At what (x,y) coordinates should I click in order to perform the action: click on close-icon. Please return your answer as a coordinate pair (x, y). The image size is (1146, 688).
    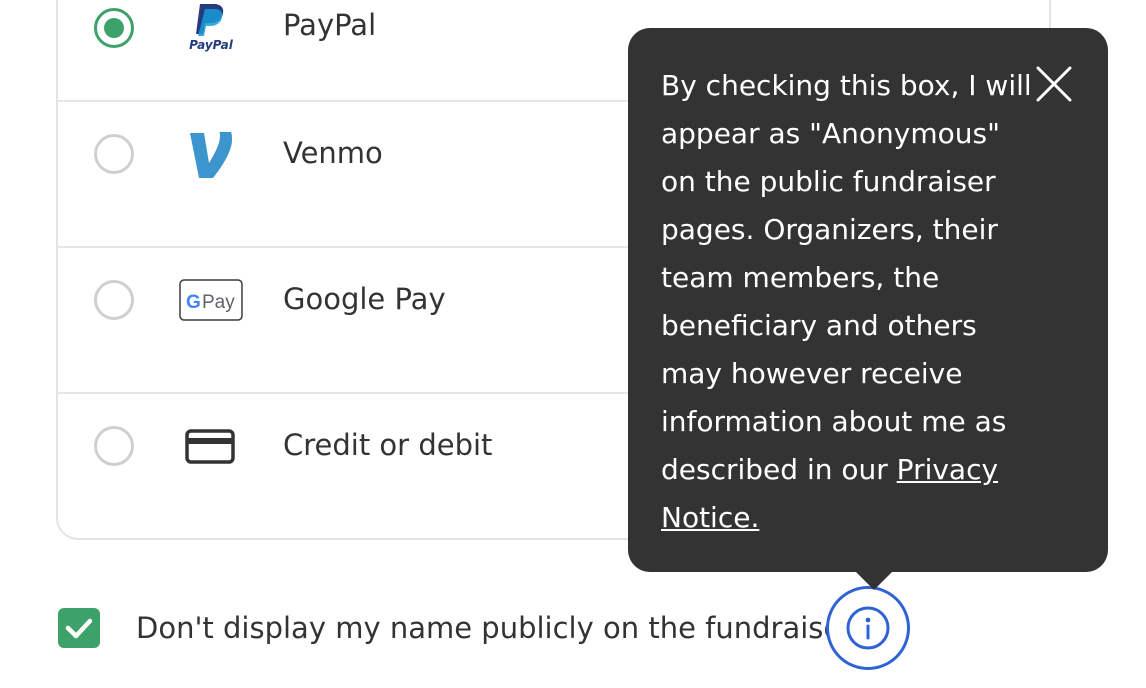
    Looking at the image, I should click on (1054, 84).